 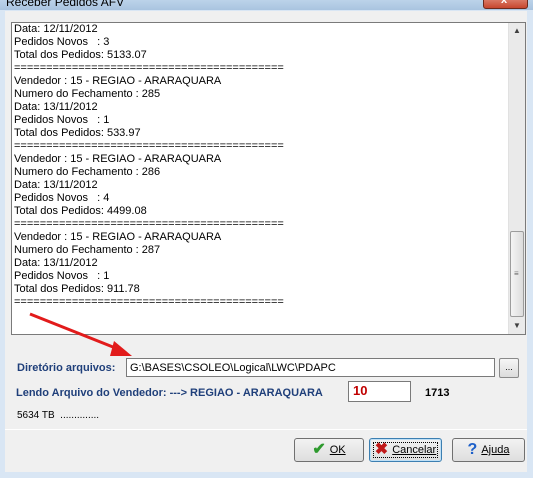 I want to click on log-line: Numero do Fechamento : 286, so click(x=87, y=172).